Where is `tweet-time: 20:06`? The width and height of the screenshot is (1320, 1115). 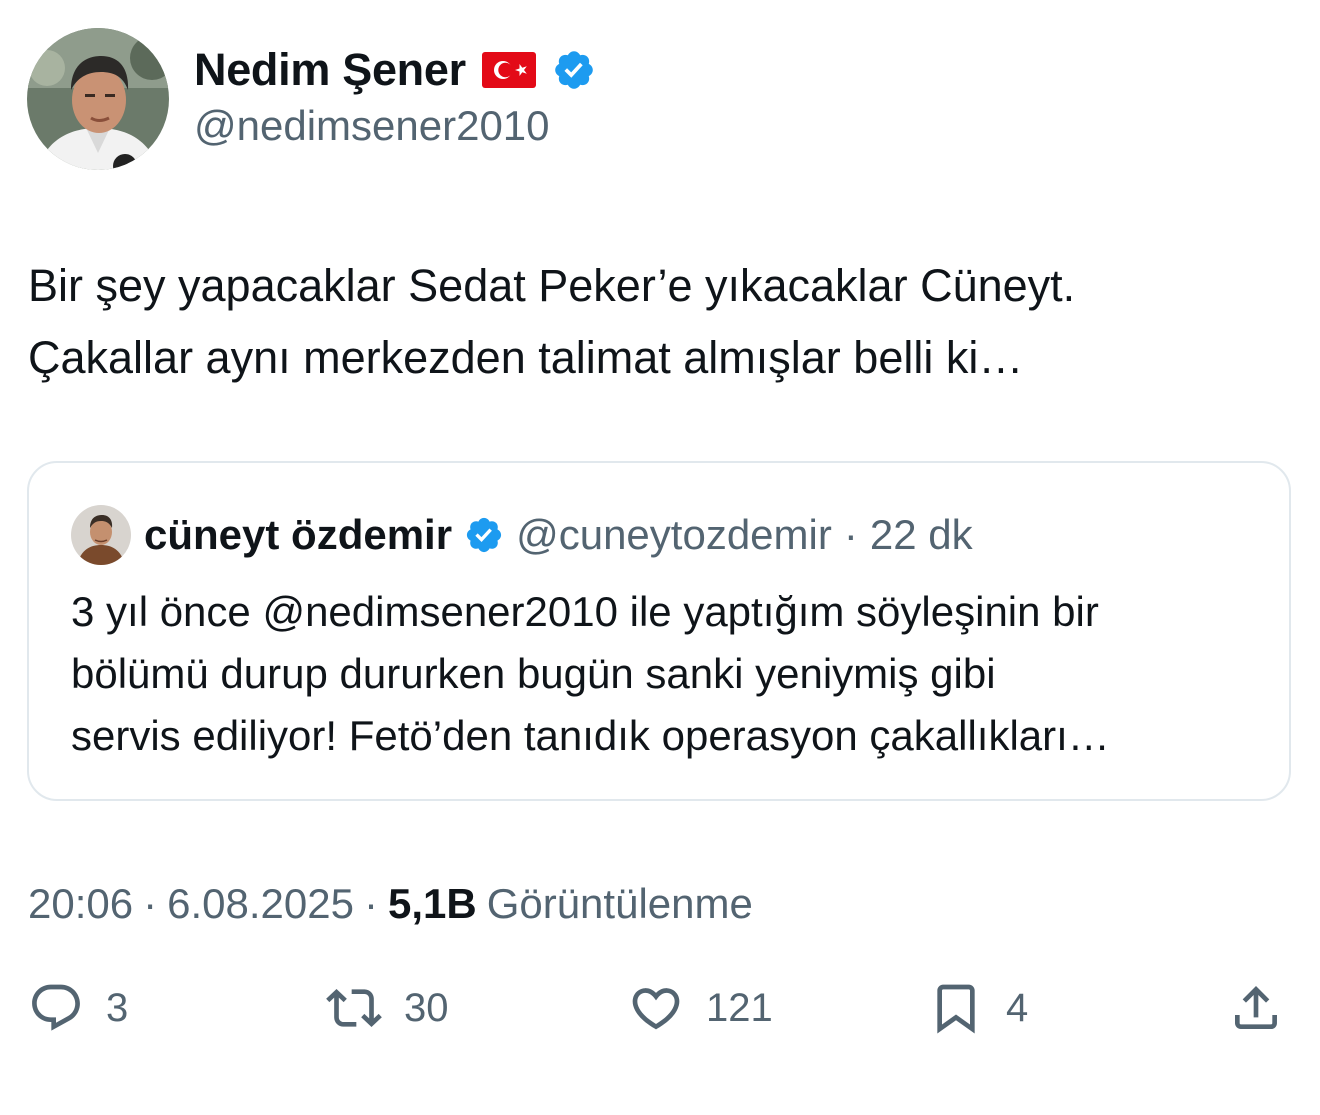
tweet-time: 20:06 is located at coordinates (80, 904).